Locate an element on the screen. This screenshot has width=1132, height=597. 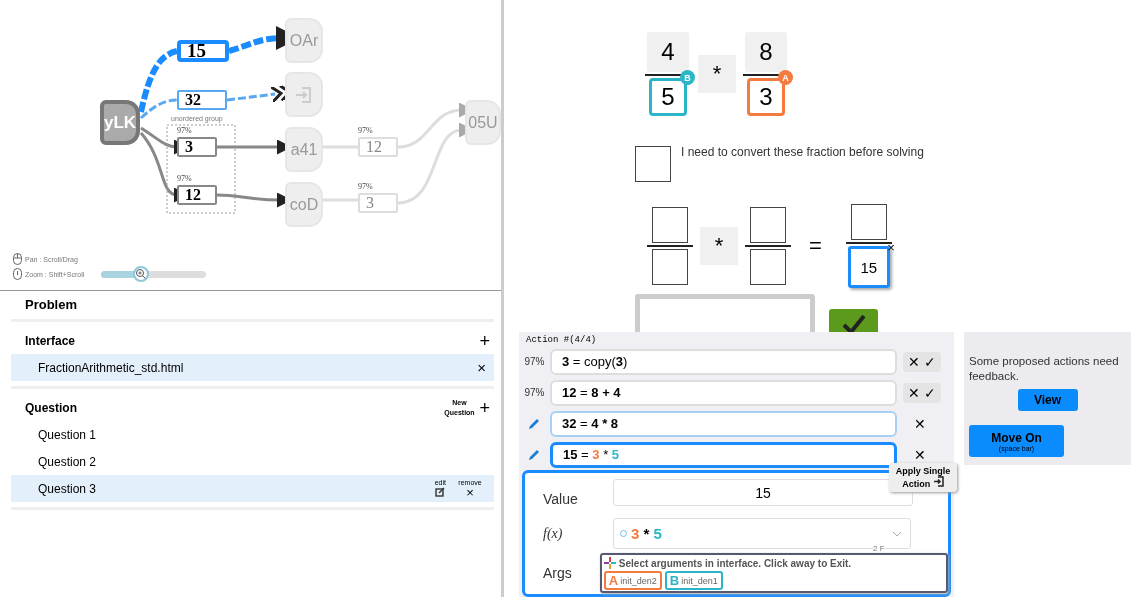
close-button: × is located at coordinates (891, 247).